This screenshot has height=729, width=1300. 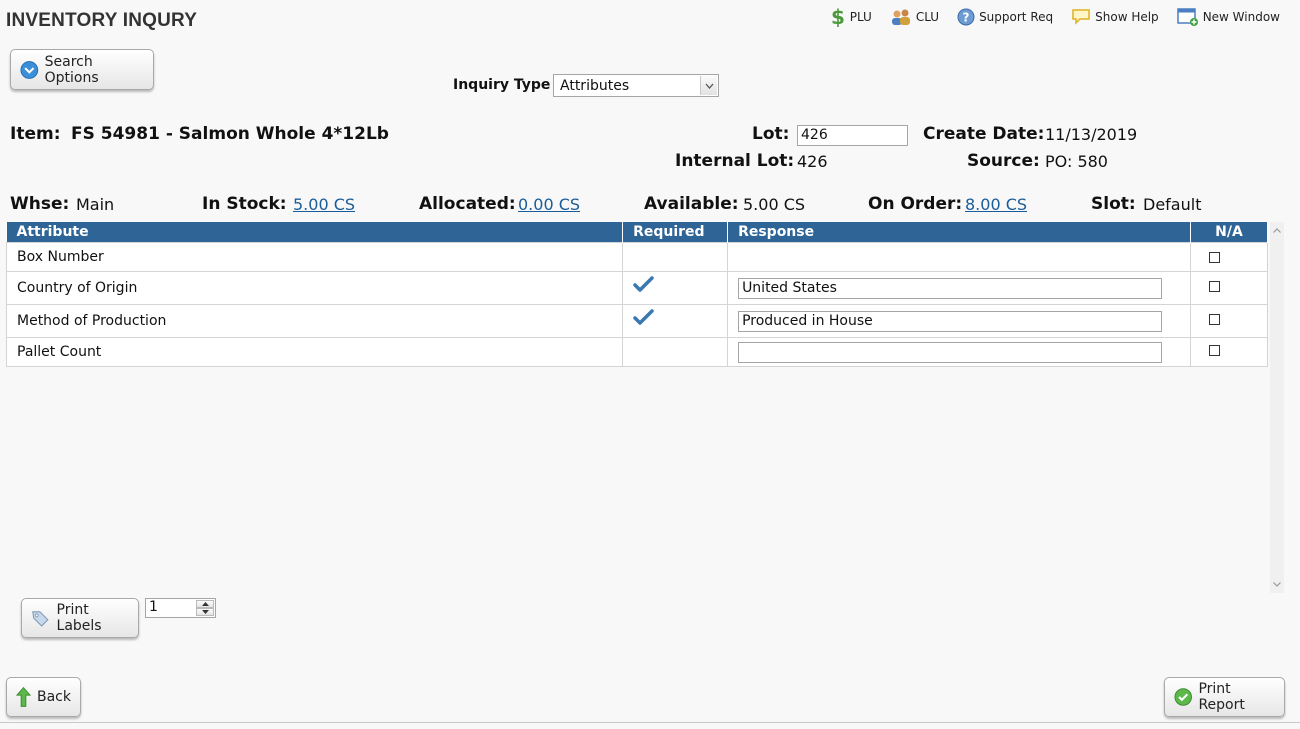 I want to click on response-cell: Produced in House, so click(x=959, y=321).